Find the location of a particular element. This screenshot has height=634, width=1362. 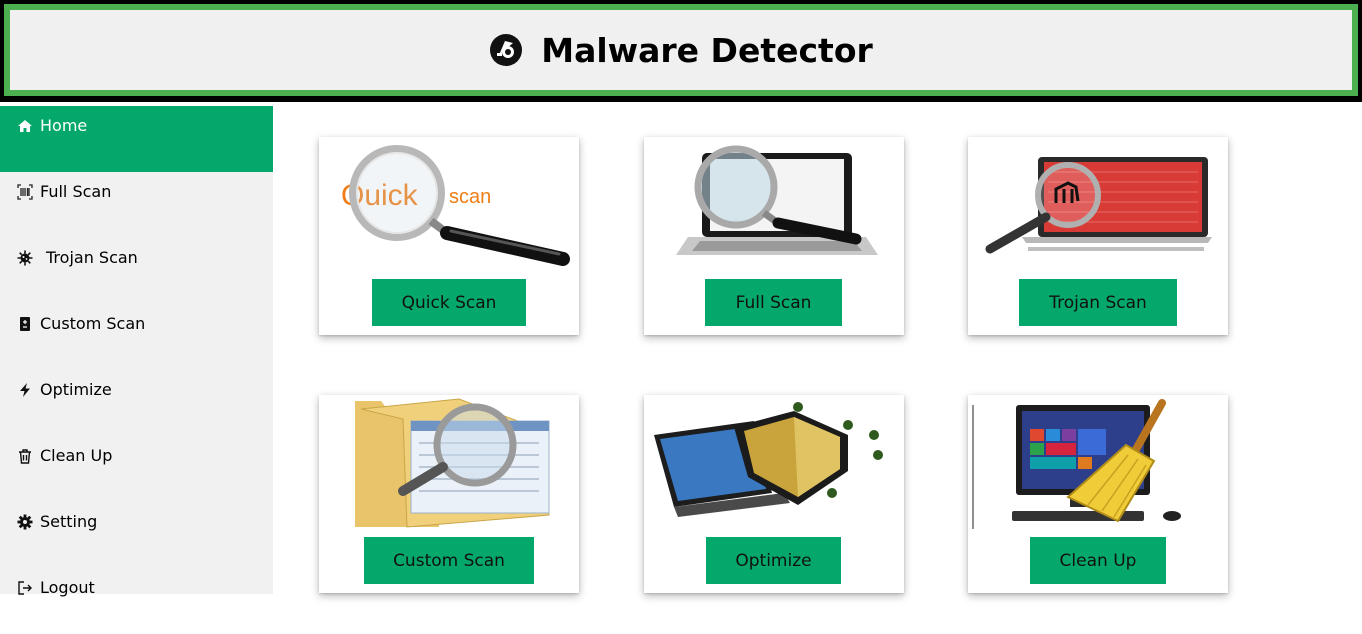

radar-logo-icon is located at coordinates (506, 50).